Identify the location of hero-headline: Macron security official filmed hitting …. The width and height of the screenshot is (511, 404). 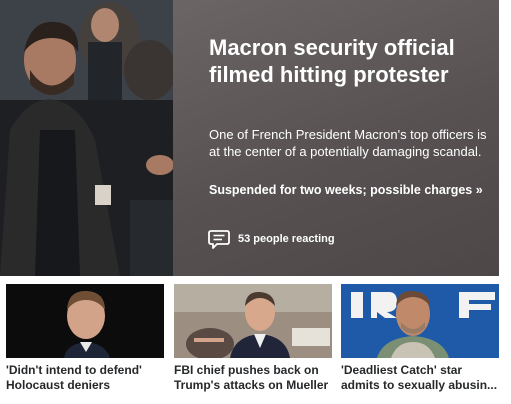
(349, 61).